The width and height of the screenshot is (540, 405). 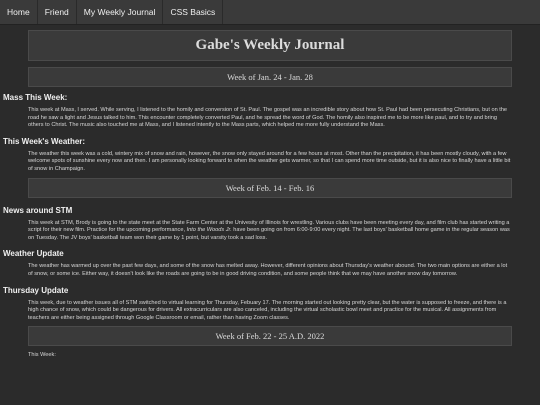 I want to click on nav-home: Home, so click(x=19, y=12).